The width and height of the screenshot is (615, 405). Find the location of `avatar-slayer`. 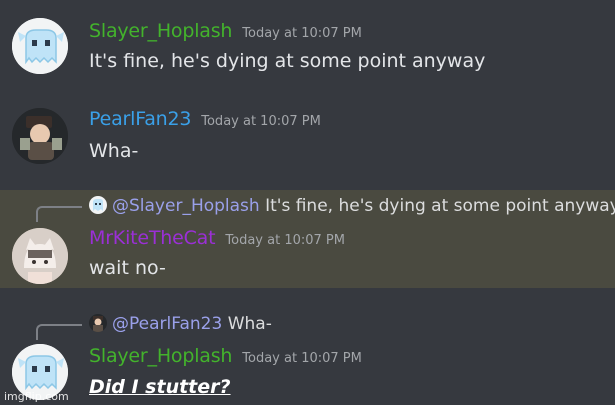

avatar-slayer is located at coordinates (40, 46).